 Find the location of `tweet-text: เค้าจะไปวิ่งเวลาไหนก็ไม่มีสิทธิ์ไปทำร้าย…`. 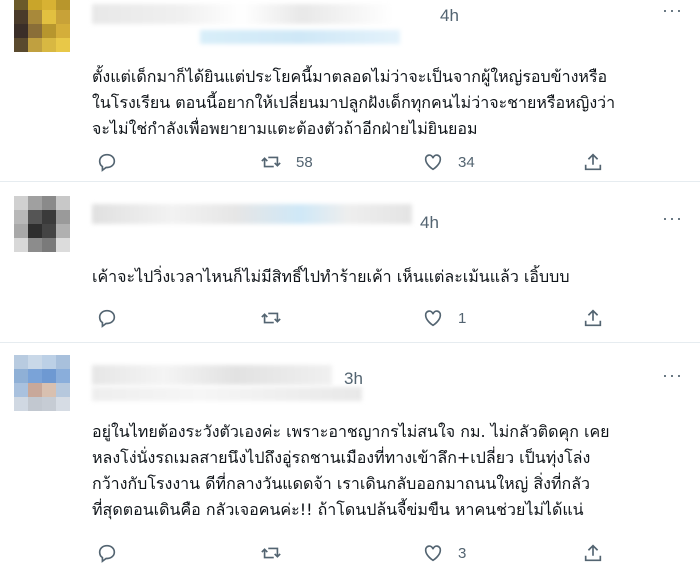

tweet-text: เค้าจะไปวิ่งเวลาไหนก็ไม่มีสิทธิ์ไปทำร้าย… is located at coordinates (331, 276).